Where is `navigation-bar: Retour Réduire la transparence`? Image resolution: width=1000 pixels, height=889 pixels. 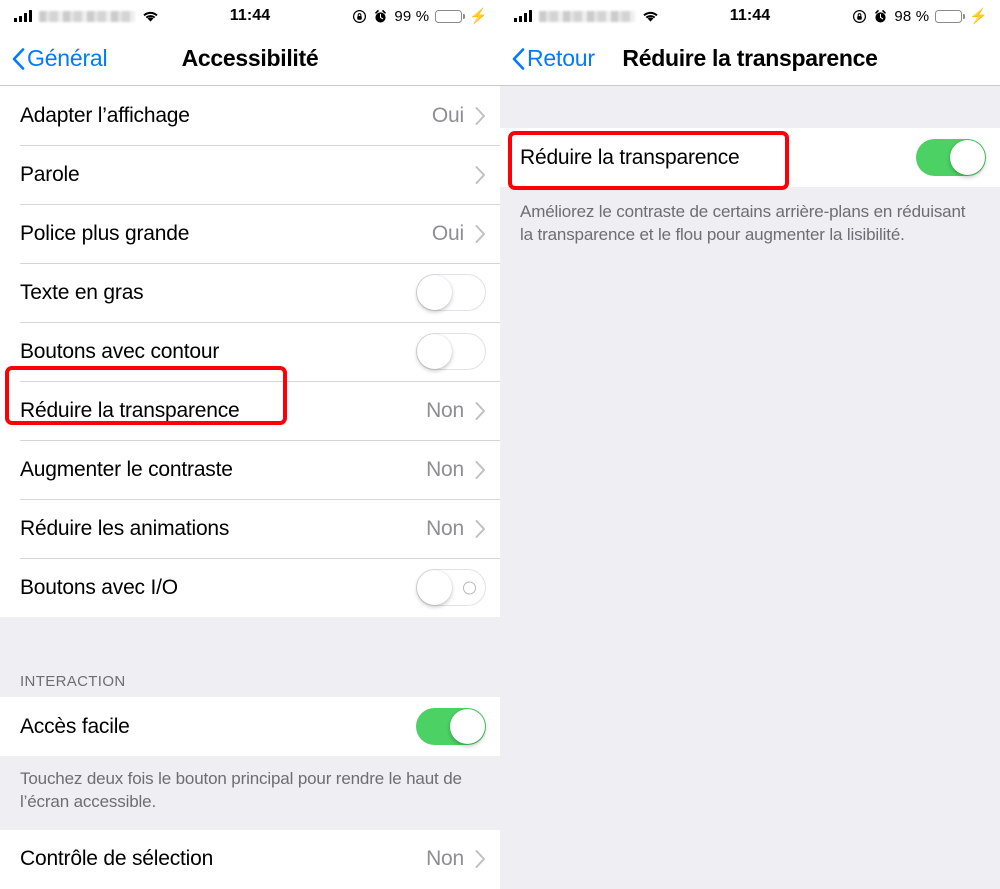
navigation-bar: Retour Réduire la transparence is located at coordinates (750, 59).